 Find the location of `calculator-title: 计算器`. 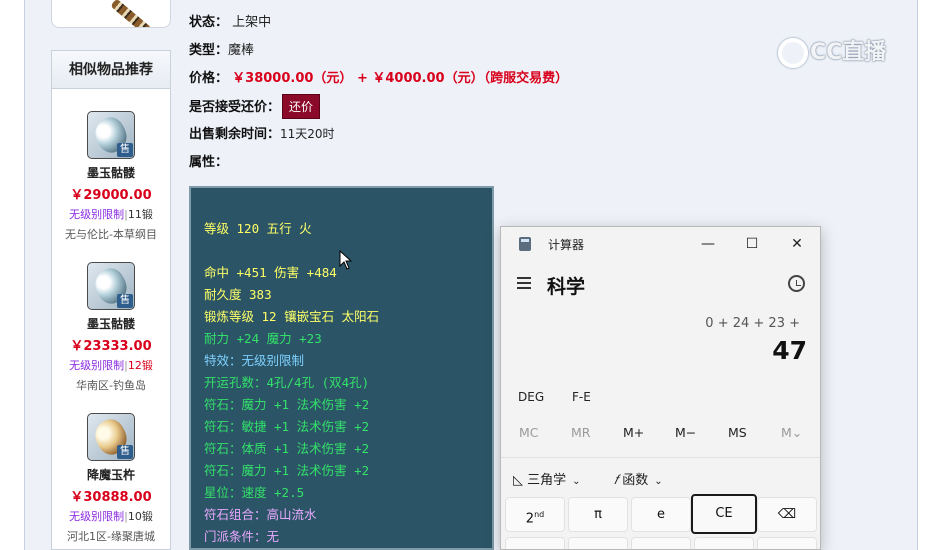

calculator-title: 计算器 is located at coordinates (566, 245).